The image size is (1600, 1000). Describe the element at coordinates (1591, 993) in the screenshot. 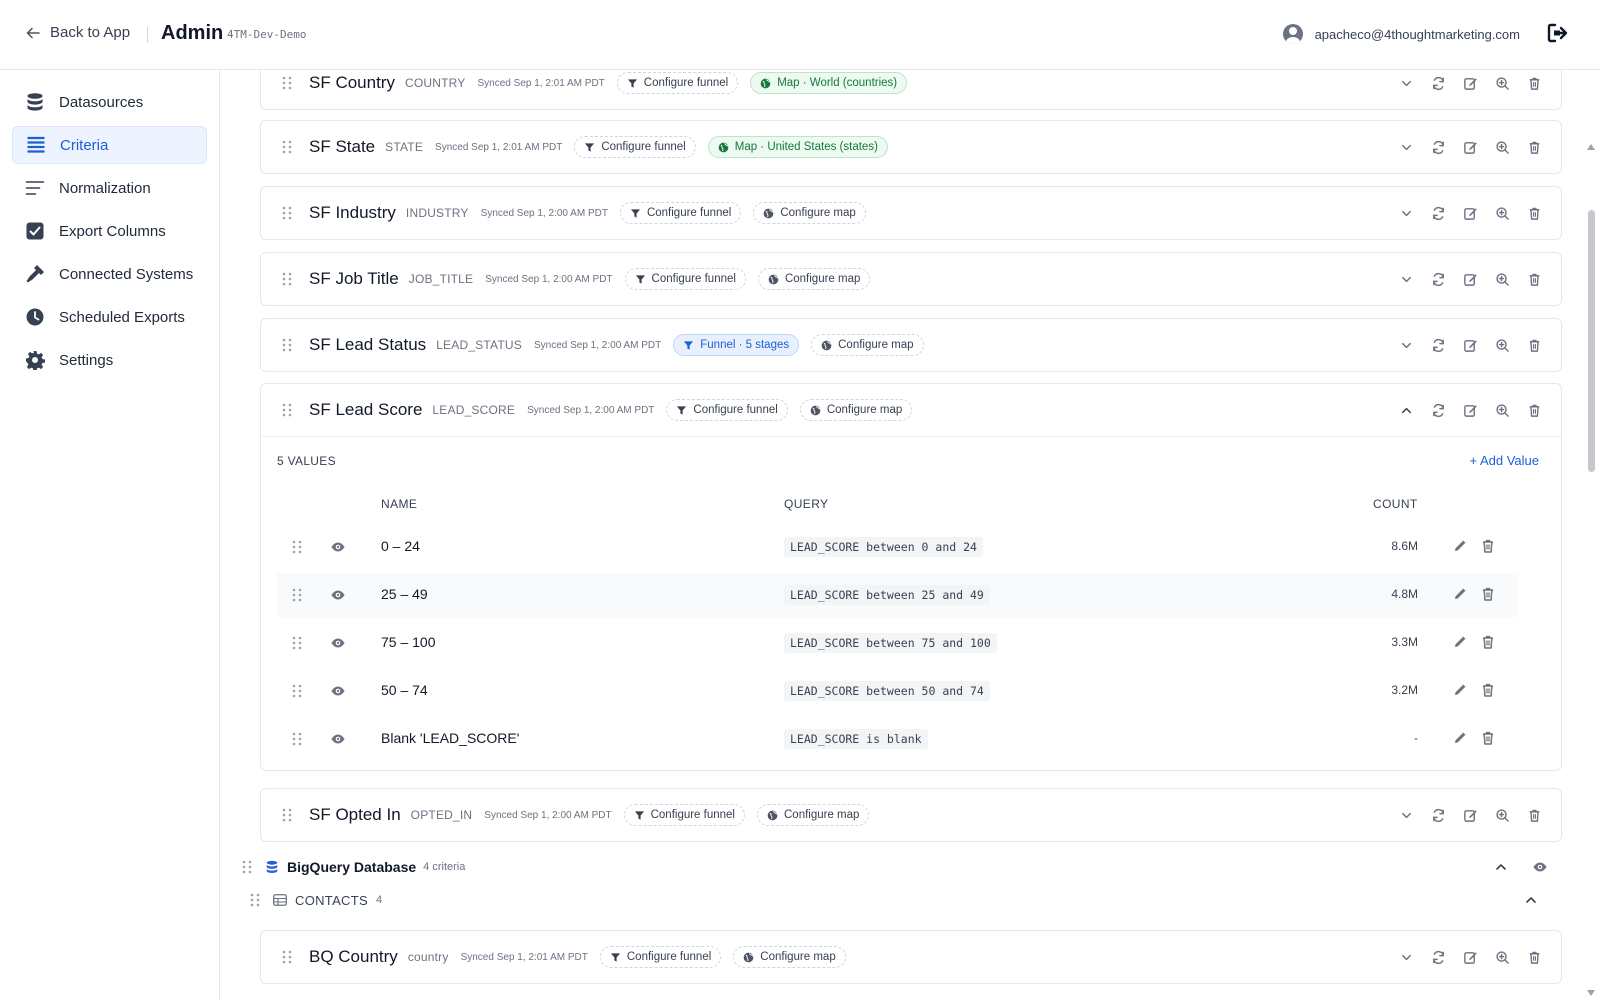

I see `scroll-down-arrow-icon` at that location.